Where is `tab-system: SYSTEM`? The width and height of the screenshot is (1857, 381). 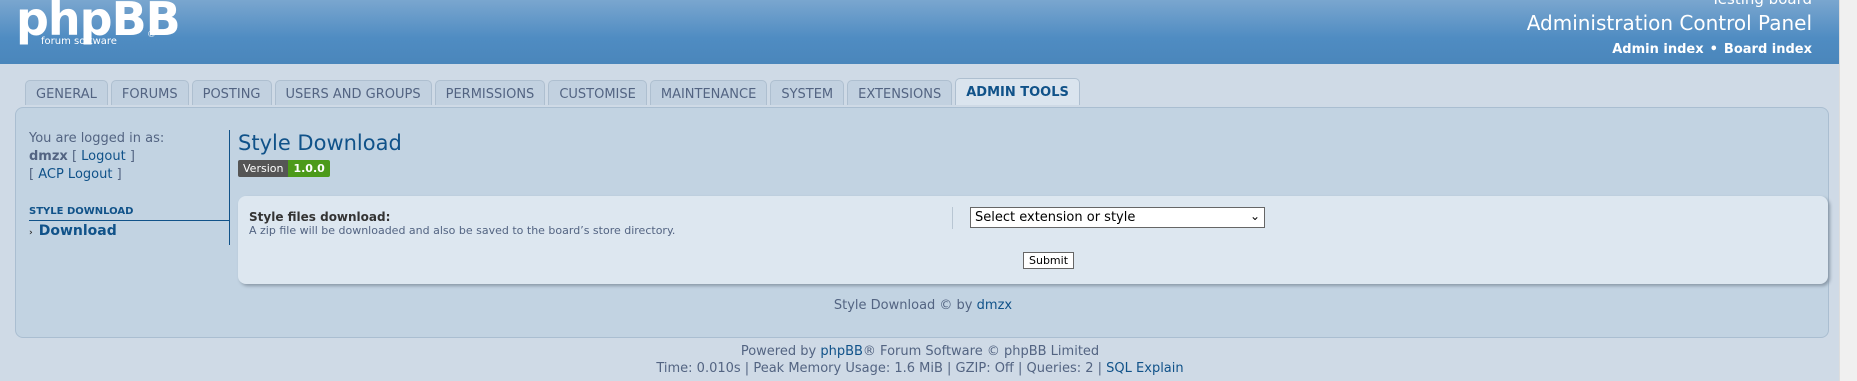
tab-system: SYSTEM is located at coordinates (807, 92).